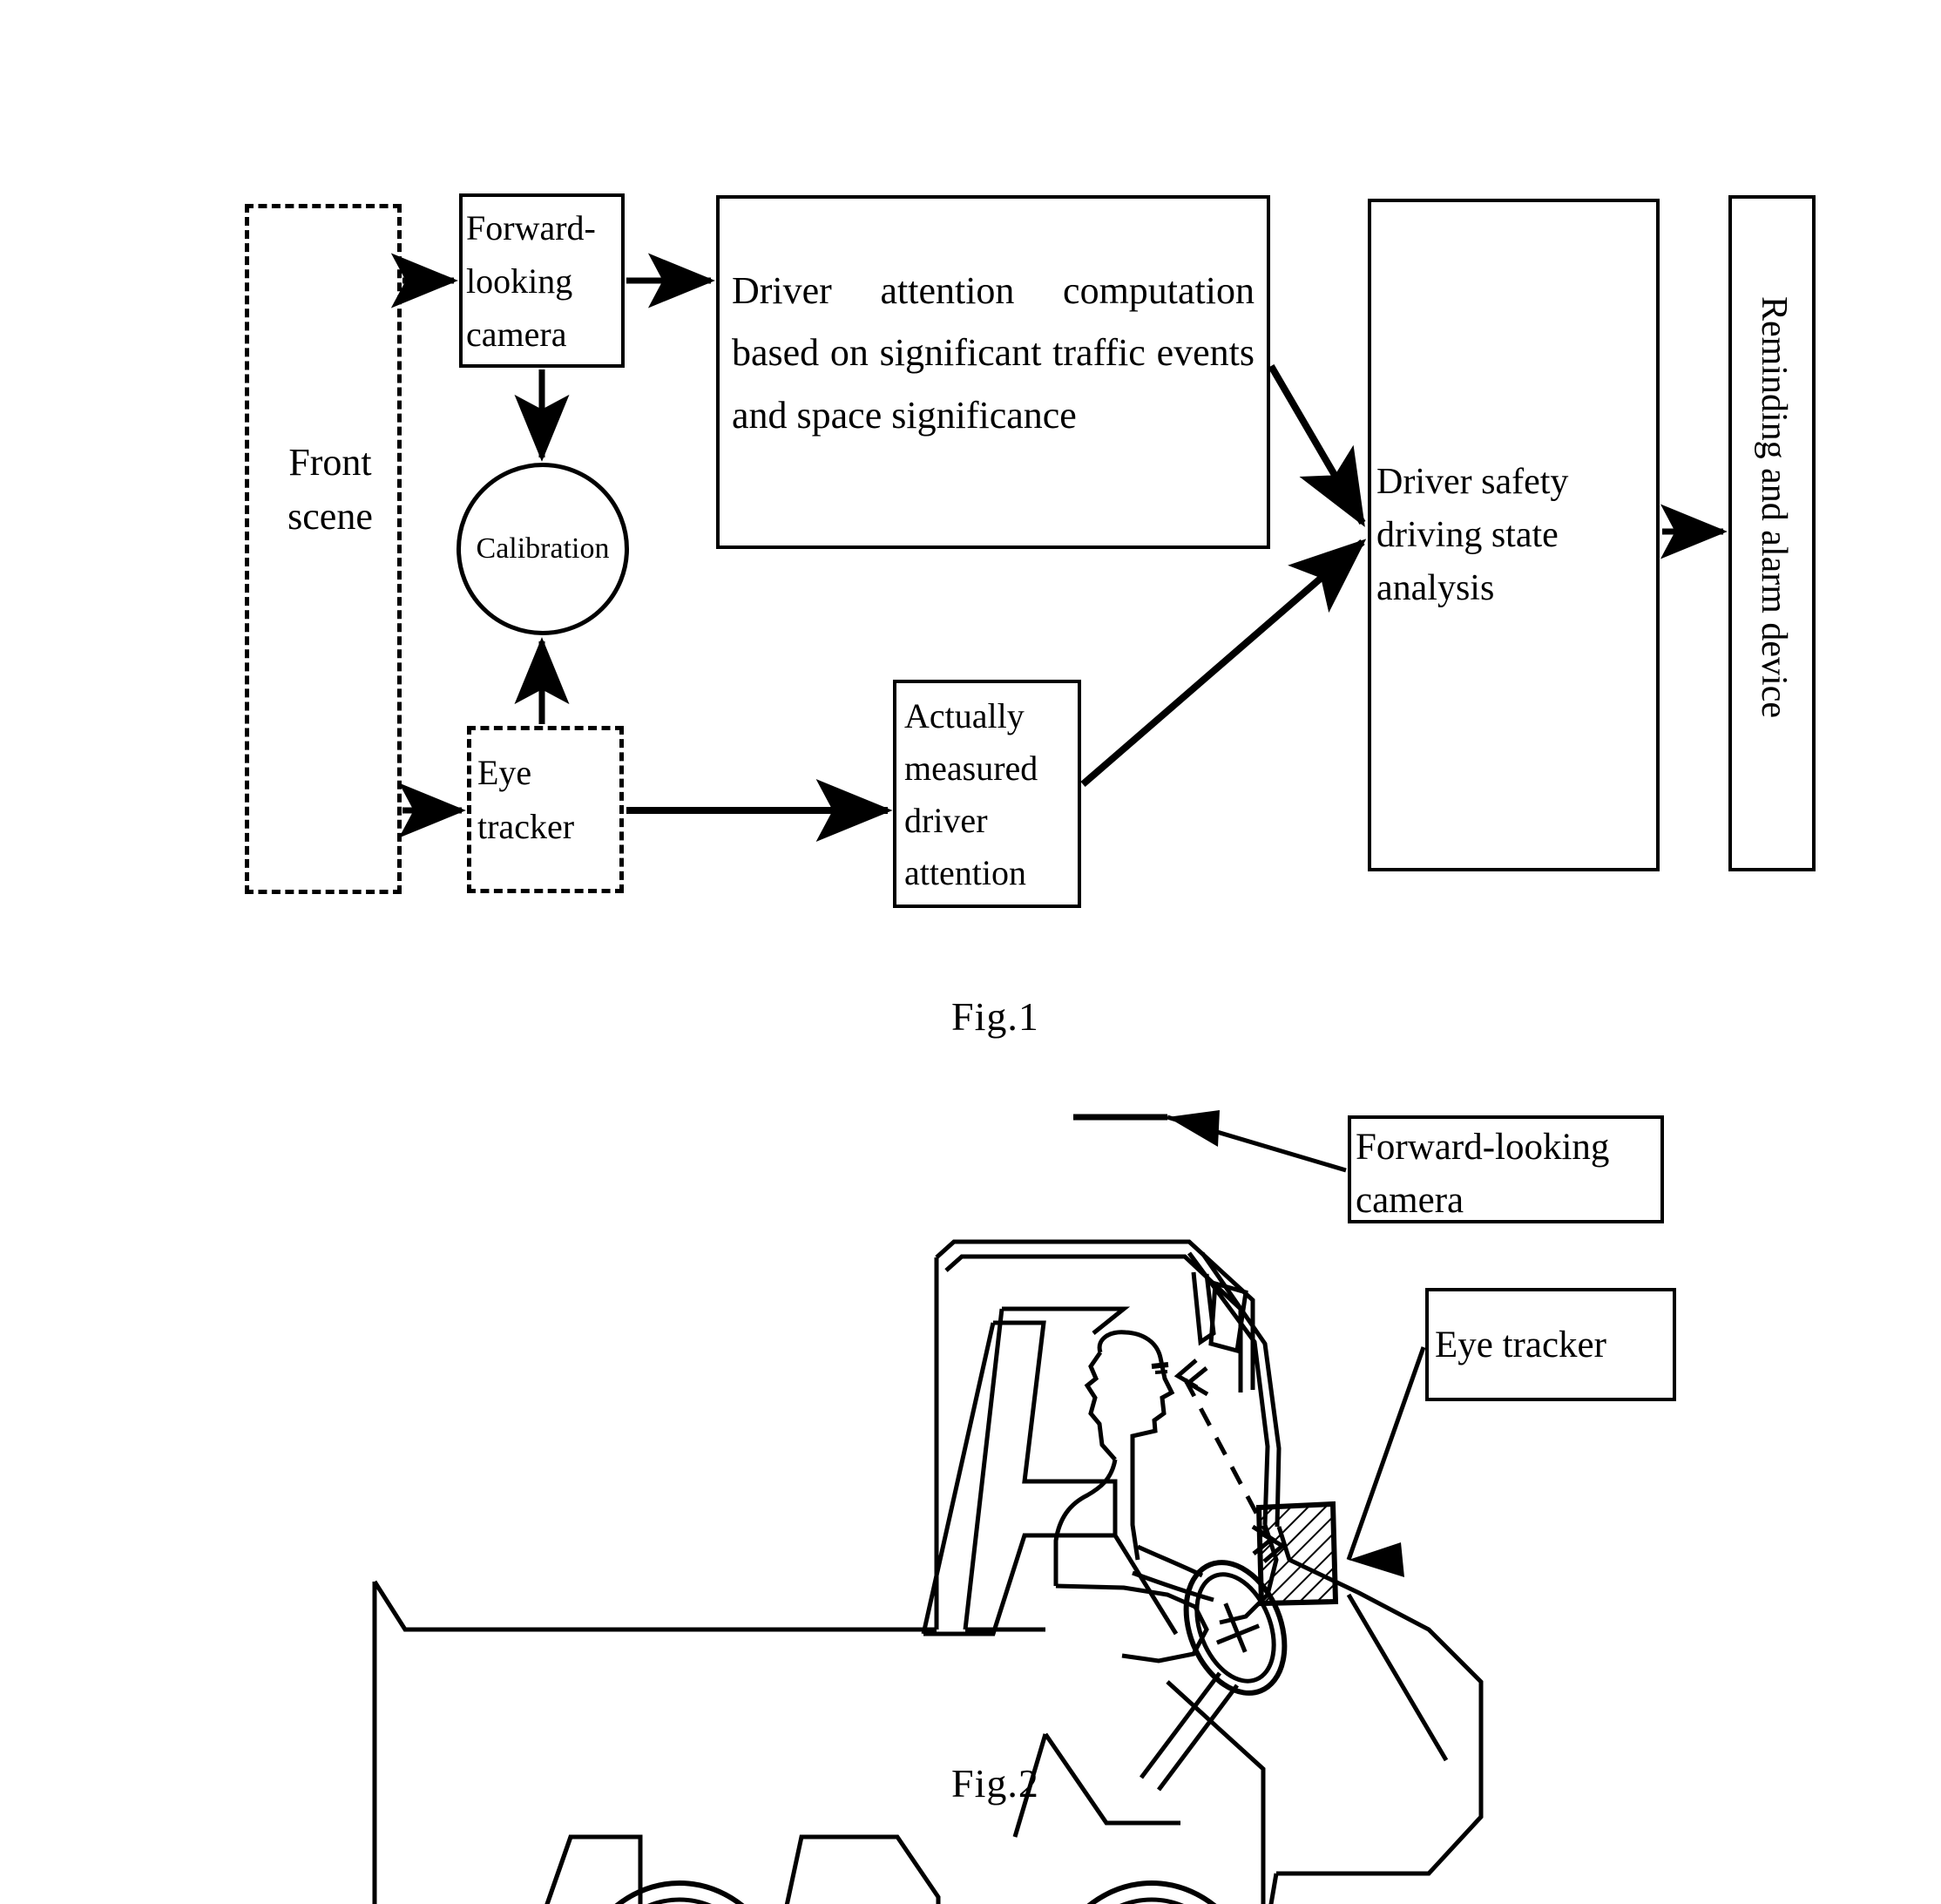  What do you see at coordinates (1483, 1174) in the screenshot?
I see `fig2-callout-label-forward-camera: Forward-looking camera` at bounding box center [1483, 1174].